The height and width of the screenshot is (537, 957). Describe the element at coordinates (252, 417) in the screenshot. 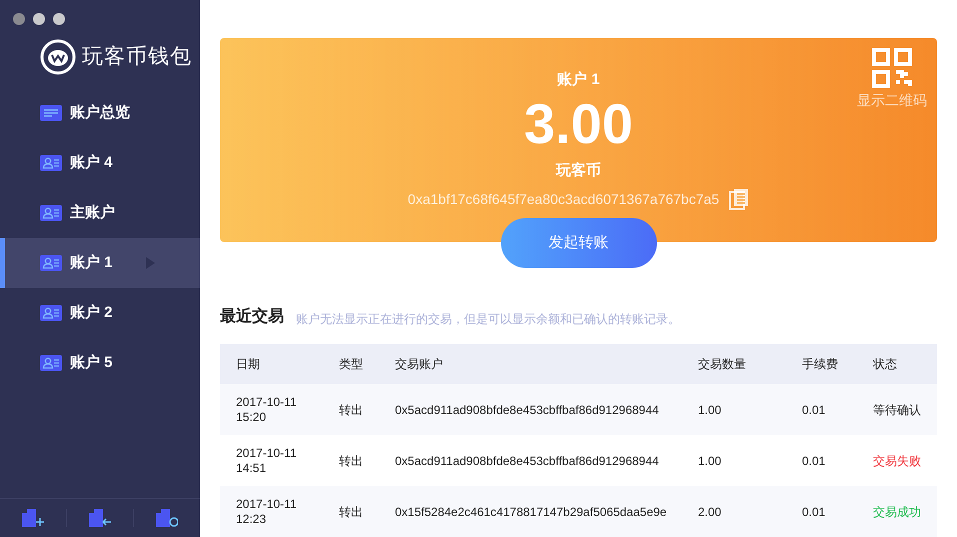

I see `time-cell-text: 15:20` at that location.